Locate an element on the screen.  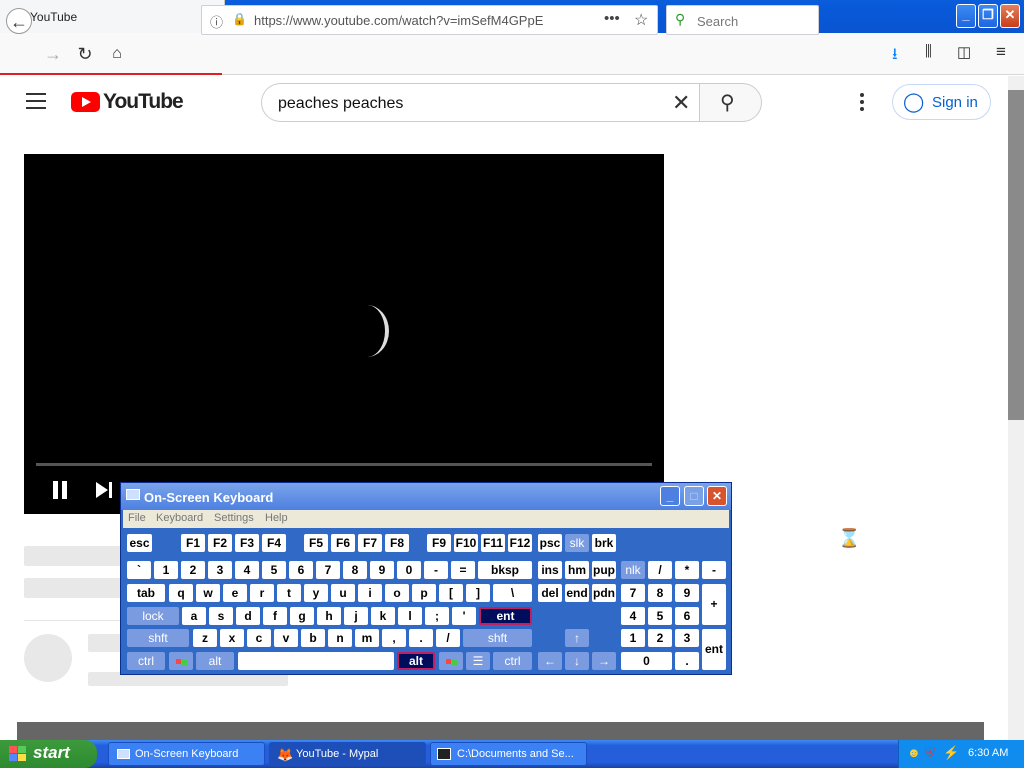
key-9: 9 is located at coordinates (382, 570).